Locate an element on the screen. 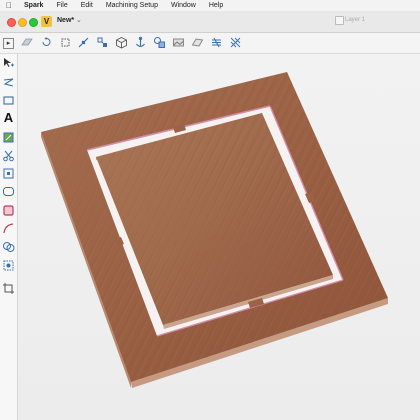 The height and width of the screenshot is (420, 420). weld-shapes-icon is located at coordinates (8, 246).